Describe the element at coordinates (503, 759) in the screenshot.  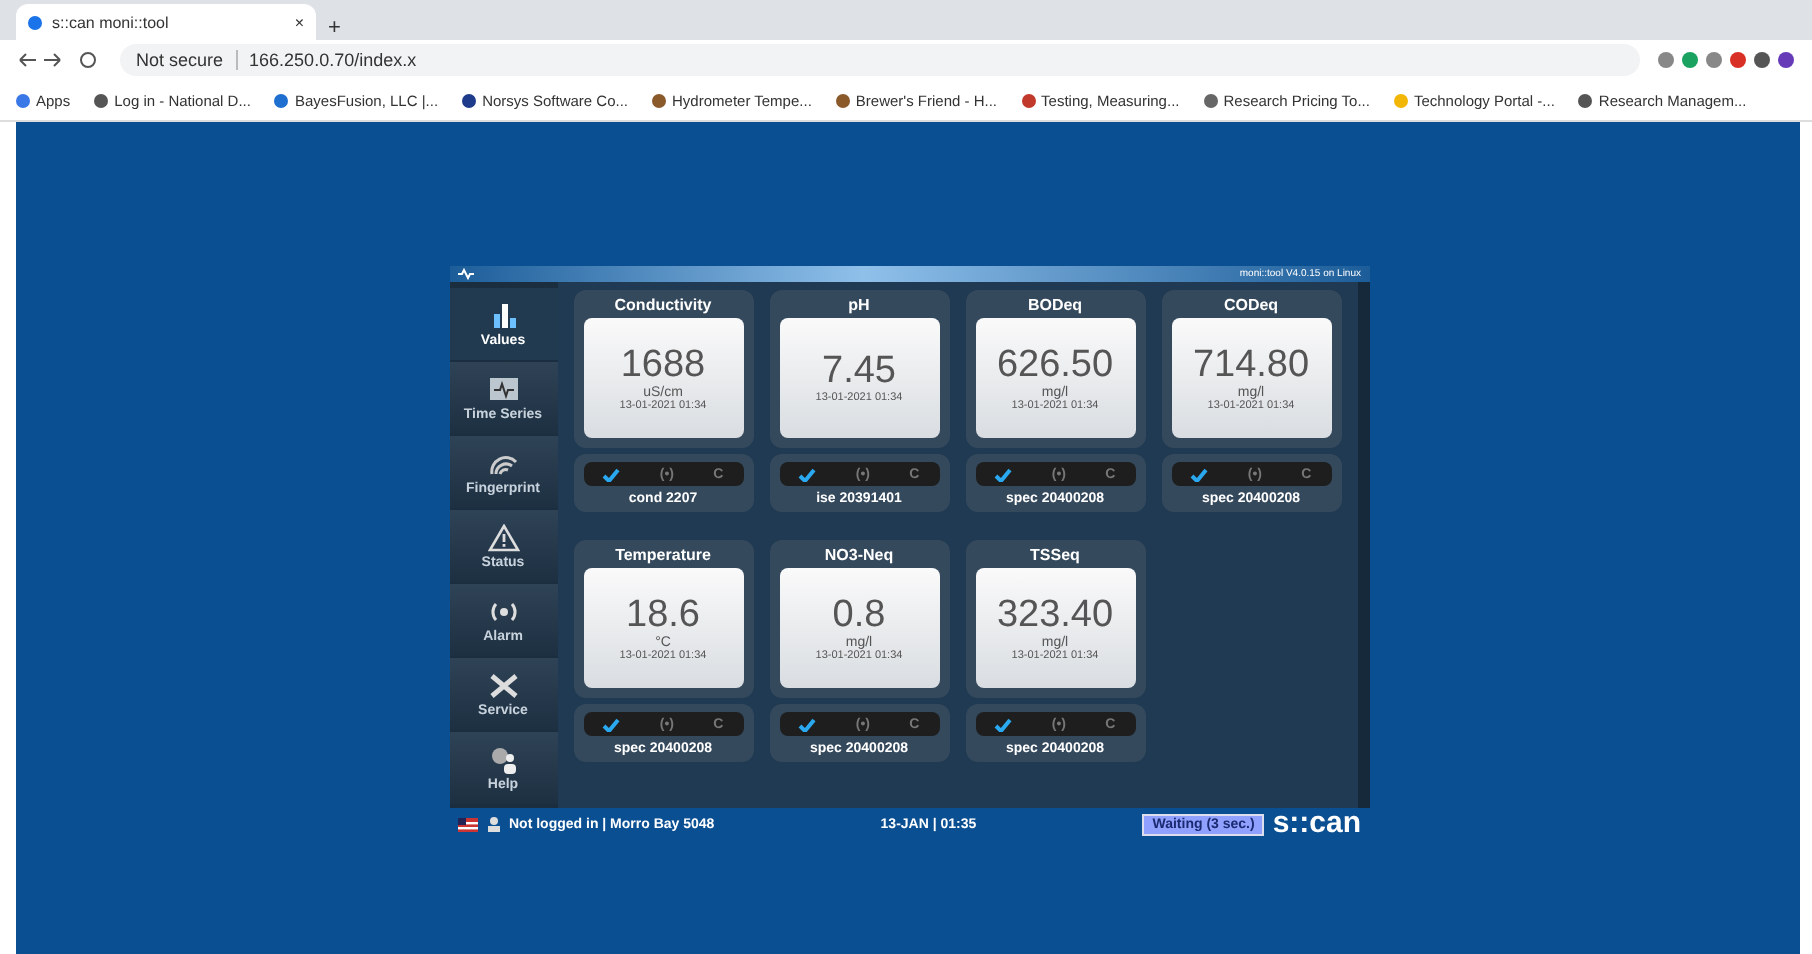
I see `help-person-icon` at that location.